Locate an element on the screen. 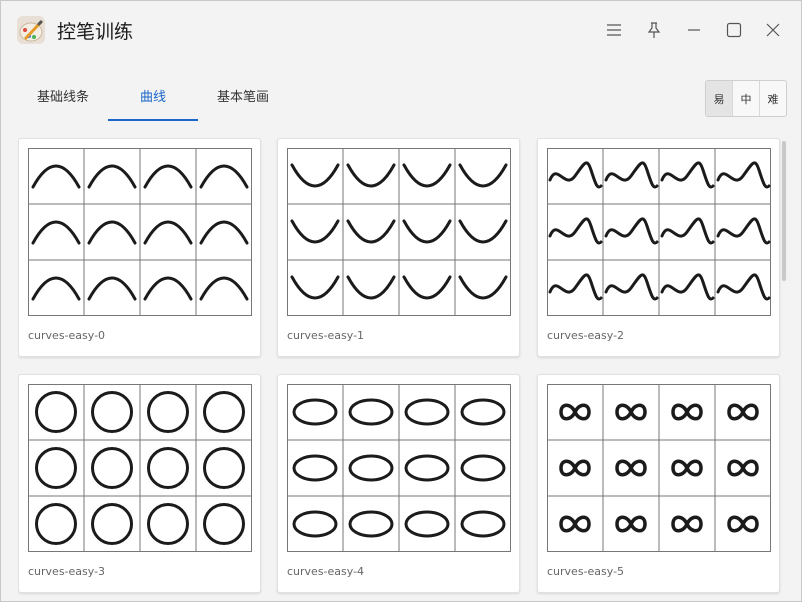 This screenshot has width=802, height=602. exercise-card-label: curves-easy-3 is located at coordinates (67, 571).